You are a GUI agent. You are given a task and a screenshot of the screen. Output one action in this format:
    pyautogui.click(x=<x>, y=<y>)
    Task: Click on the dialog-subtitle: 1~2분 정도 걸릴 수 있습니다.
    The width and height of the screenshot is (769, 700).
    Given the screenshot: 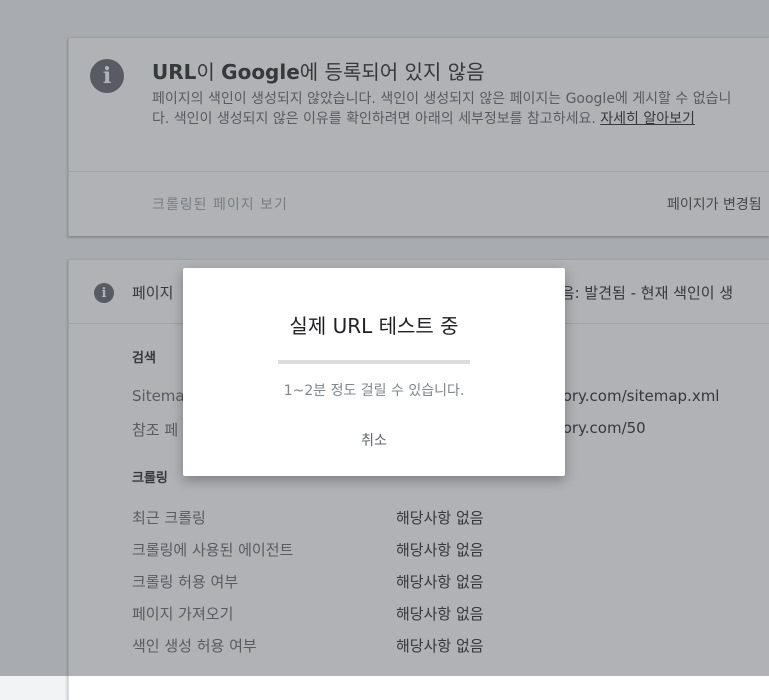 What is the action you would take?
    pyautogui.click(x=374, y=391)
    